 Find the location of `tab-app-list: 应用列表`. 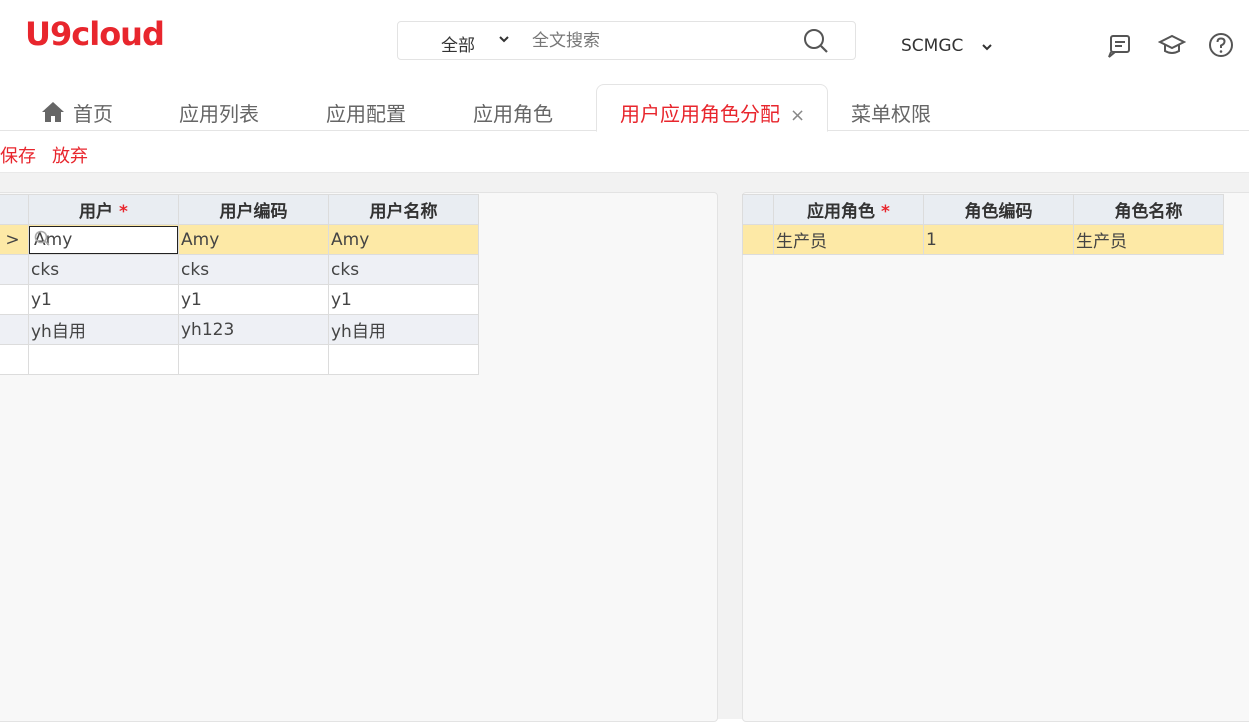

tab-app-list: 应用列表 is located at coordinates (219, 112).